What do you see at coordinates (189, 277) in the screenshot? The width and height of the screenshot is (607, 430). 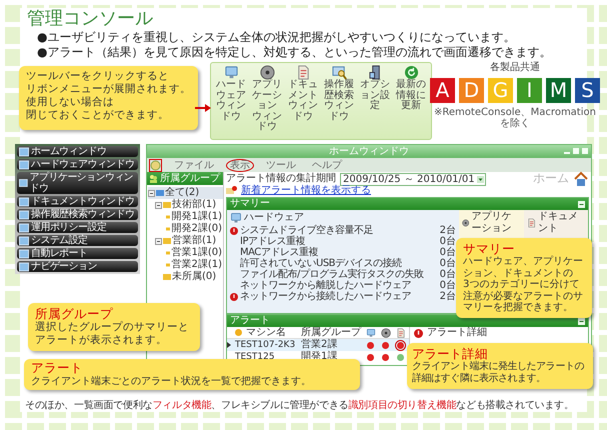 I see `tree-item: 未所属(0)` at bounding box center [189, 277].